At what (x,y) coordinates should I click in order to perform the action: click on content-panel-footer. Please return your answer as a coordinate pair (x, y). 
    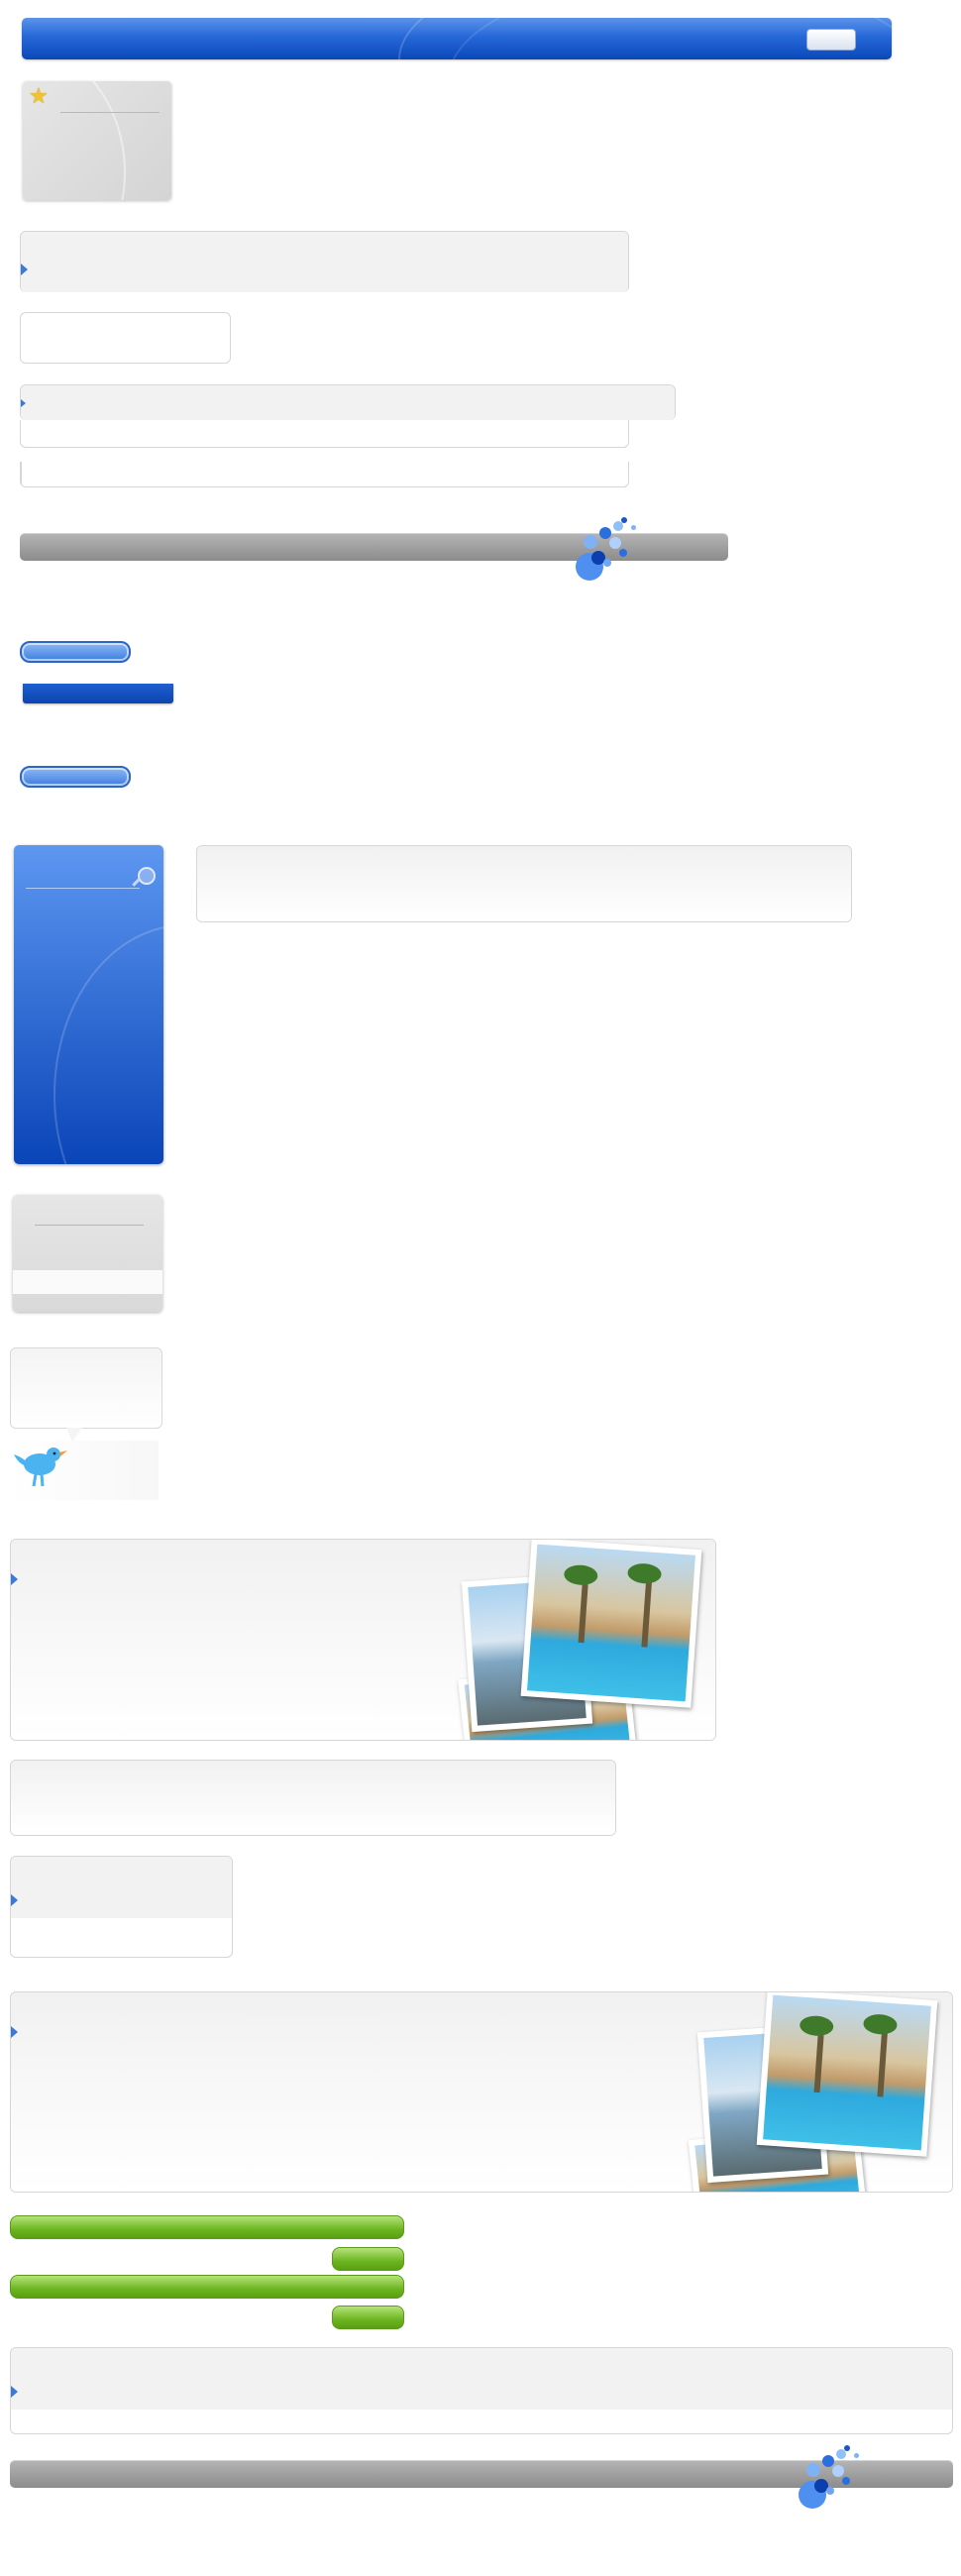
    Looking at the image, I should click on (325, 474).